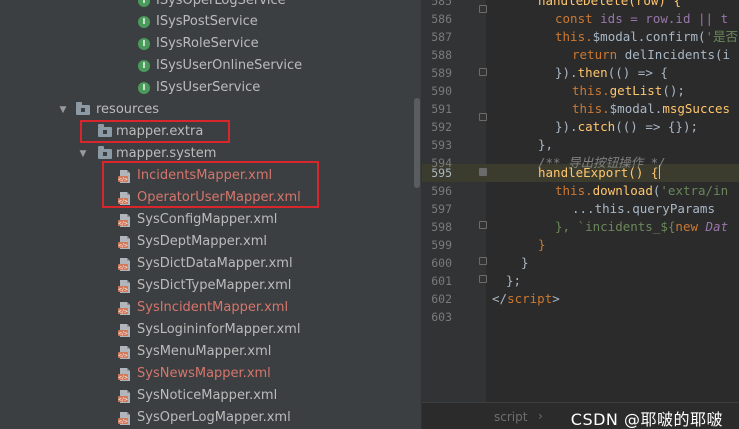 This screenshot has width=739, height=429. I want to click on breadcrumb: script, so click(510, 417).